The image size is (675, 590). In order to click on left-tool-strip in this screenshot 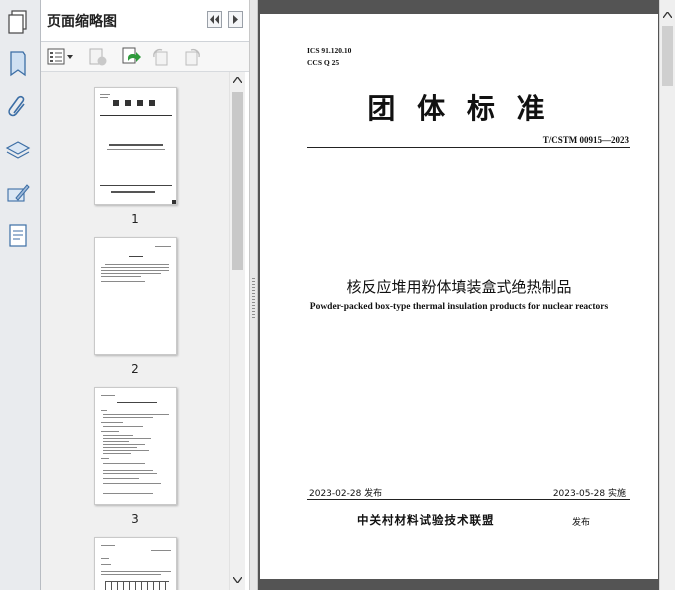, I will do `click(20, 295)`.